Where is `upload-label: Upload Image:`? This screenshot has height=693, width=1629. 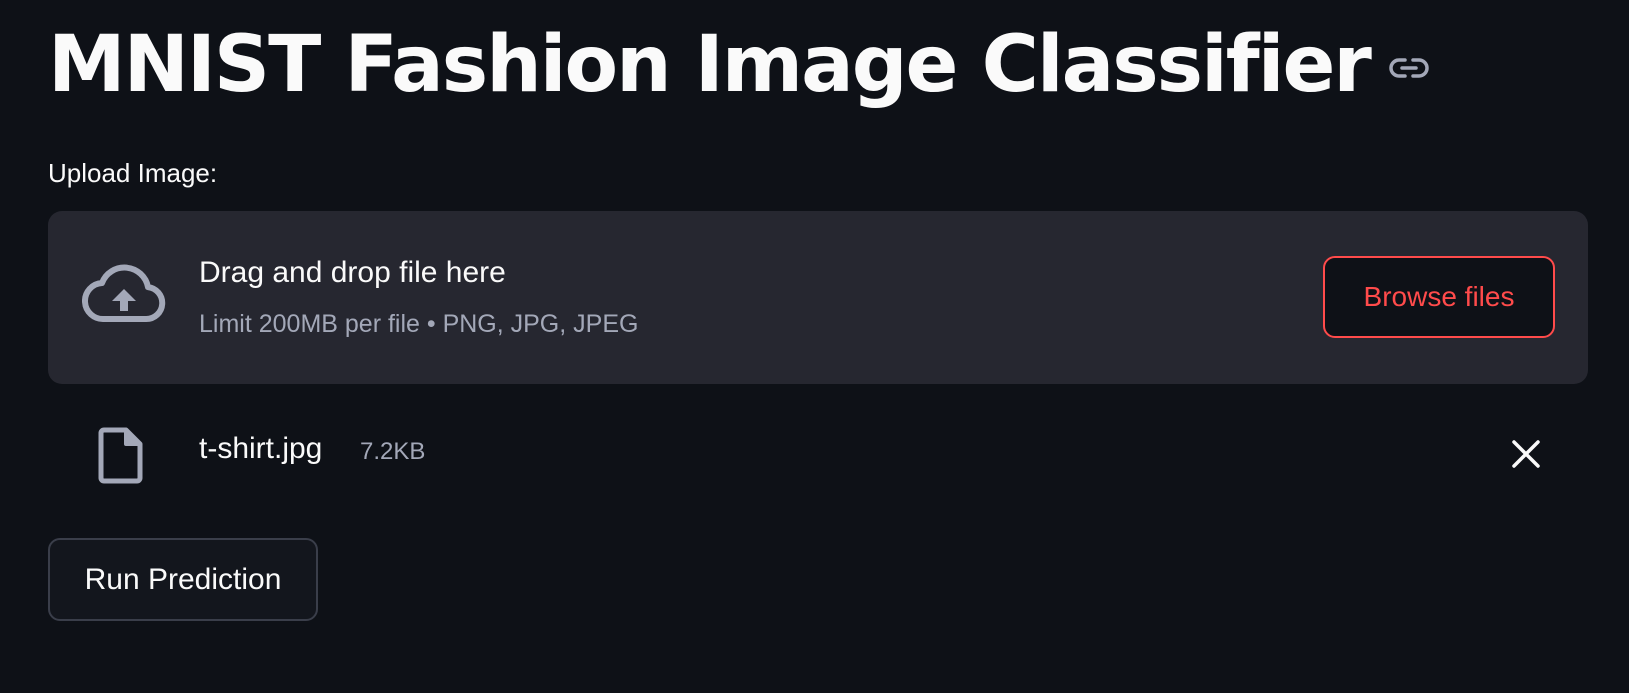 upload-label: Upload Image: is located at coordinates (133, 173).